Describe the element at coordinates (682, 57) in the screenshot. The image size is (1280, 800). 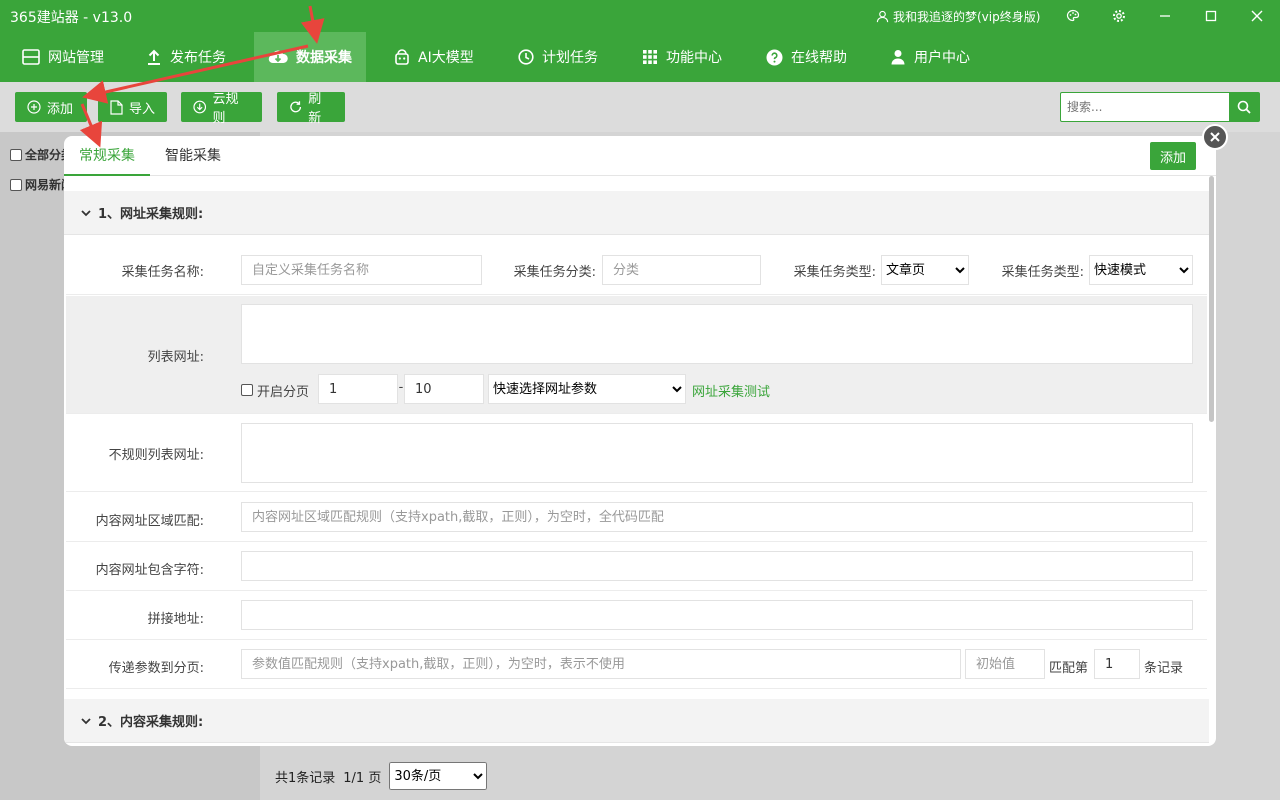
I see `nav-item-feature-center: 功能中心` at that location.